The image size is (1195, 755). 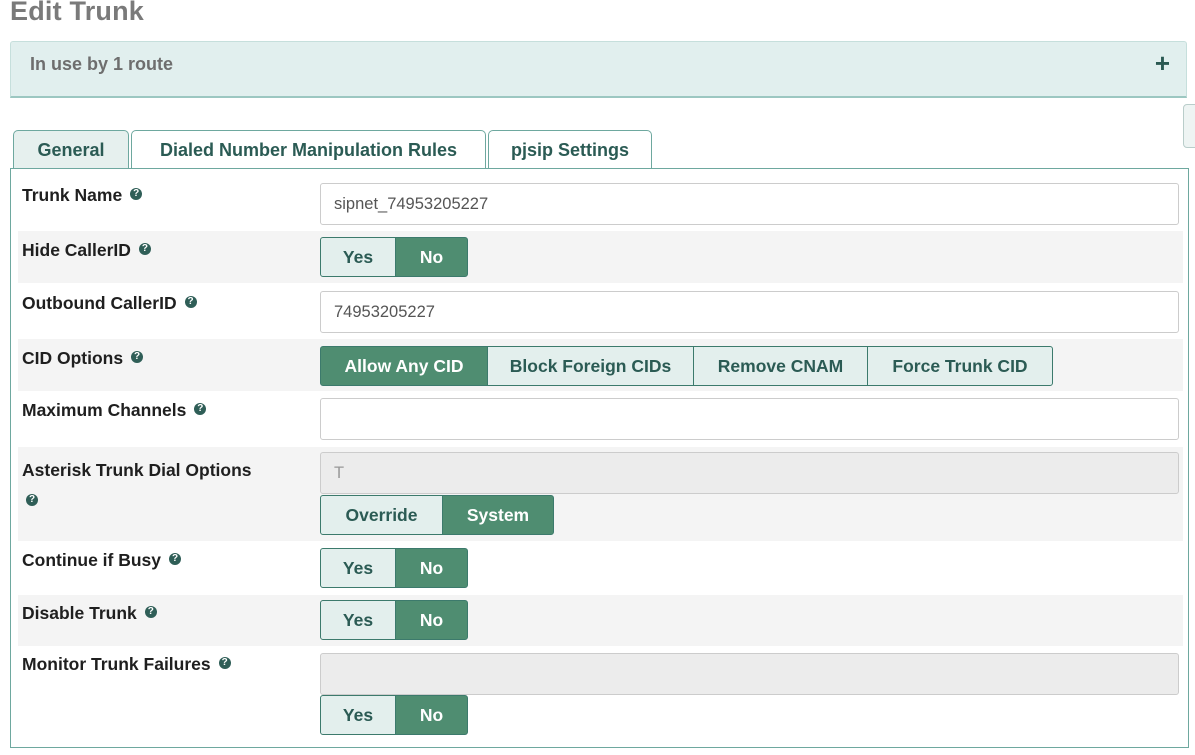 What do you see at coordinates (86, 250) in the screenshot?
I see `hide-callerid-label: Hide CallerID?` at bounding box center [86, 250].